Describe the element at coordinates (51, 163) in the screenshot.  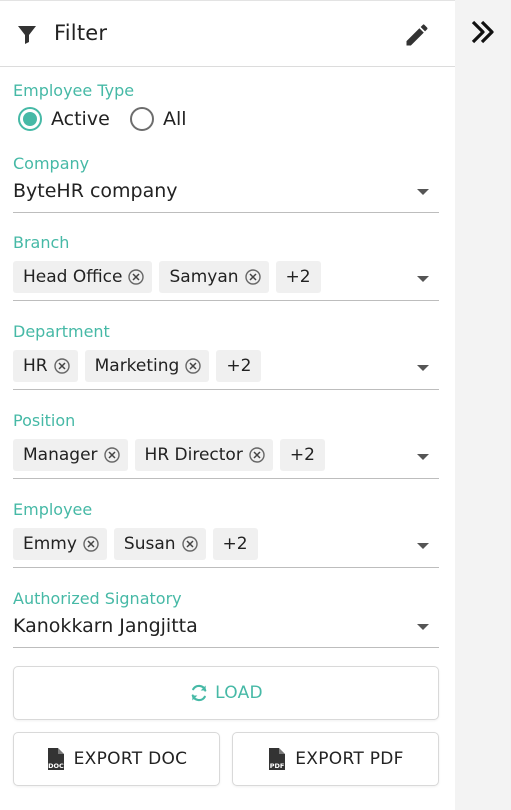
I see `company-label: Company` at that location.